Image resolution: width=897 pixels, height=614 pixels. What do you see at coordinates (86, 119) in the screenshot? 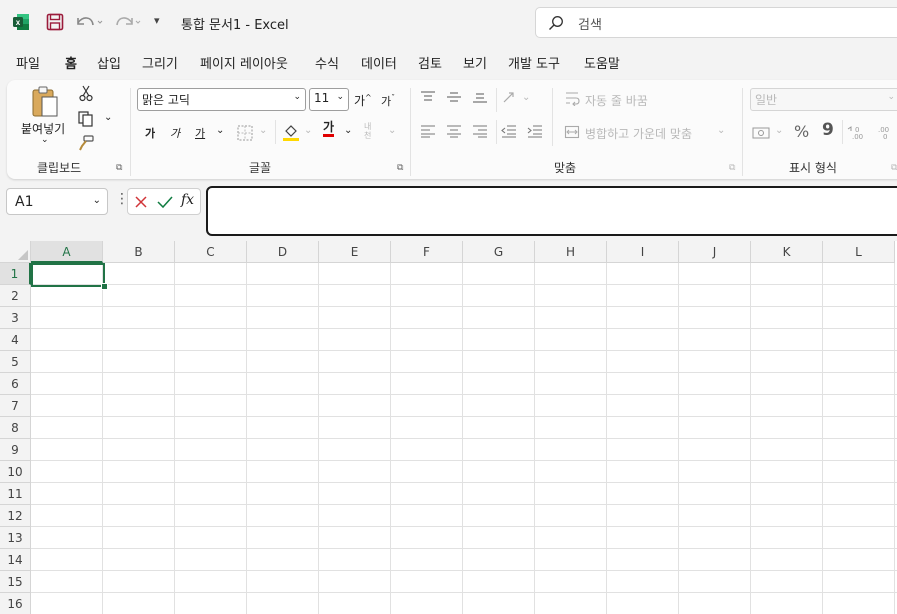
I see `copy-icon` at bounding box center [86, 119].